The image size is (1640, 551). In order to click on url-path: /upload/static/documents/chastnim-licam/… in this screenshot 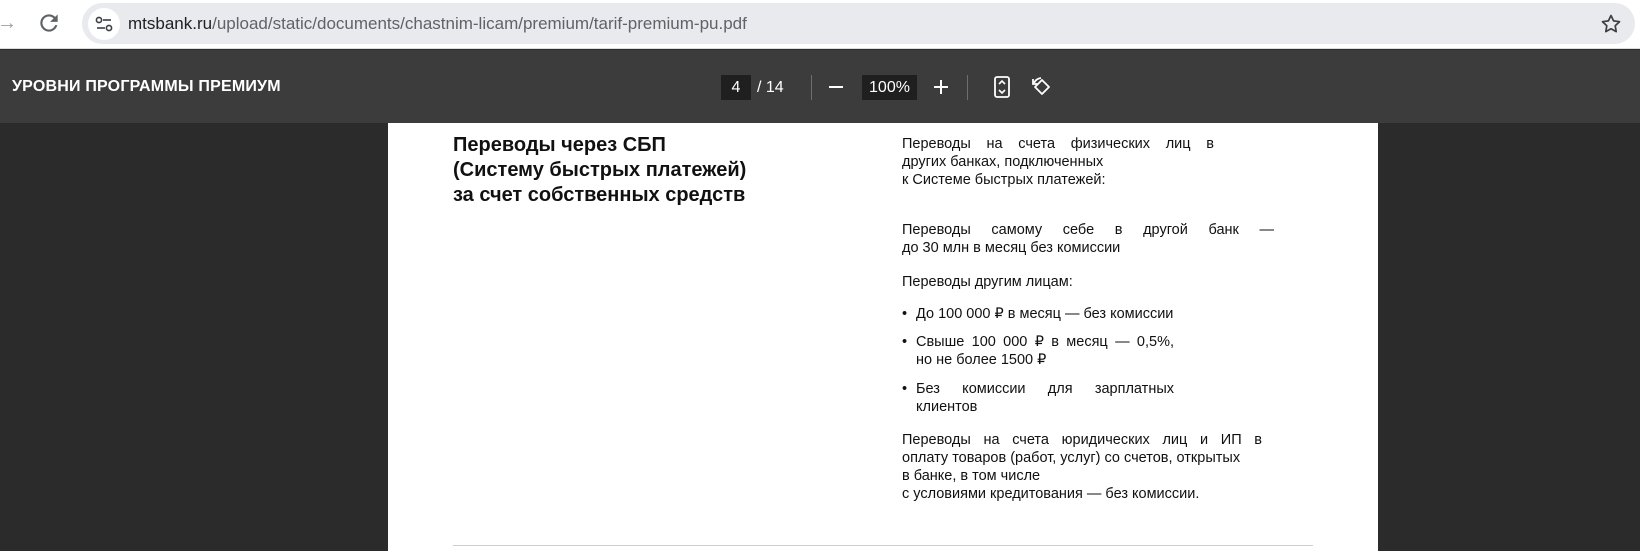, I will do `click(479, 23)`.